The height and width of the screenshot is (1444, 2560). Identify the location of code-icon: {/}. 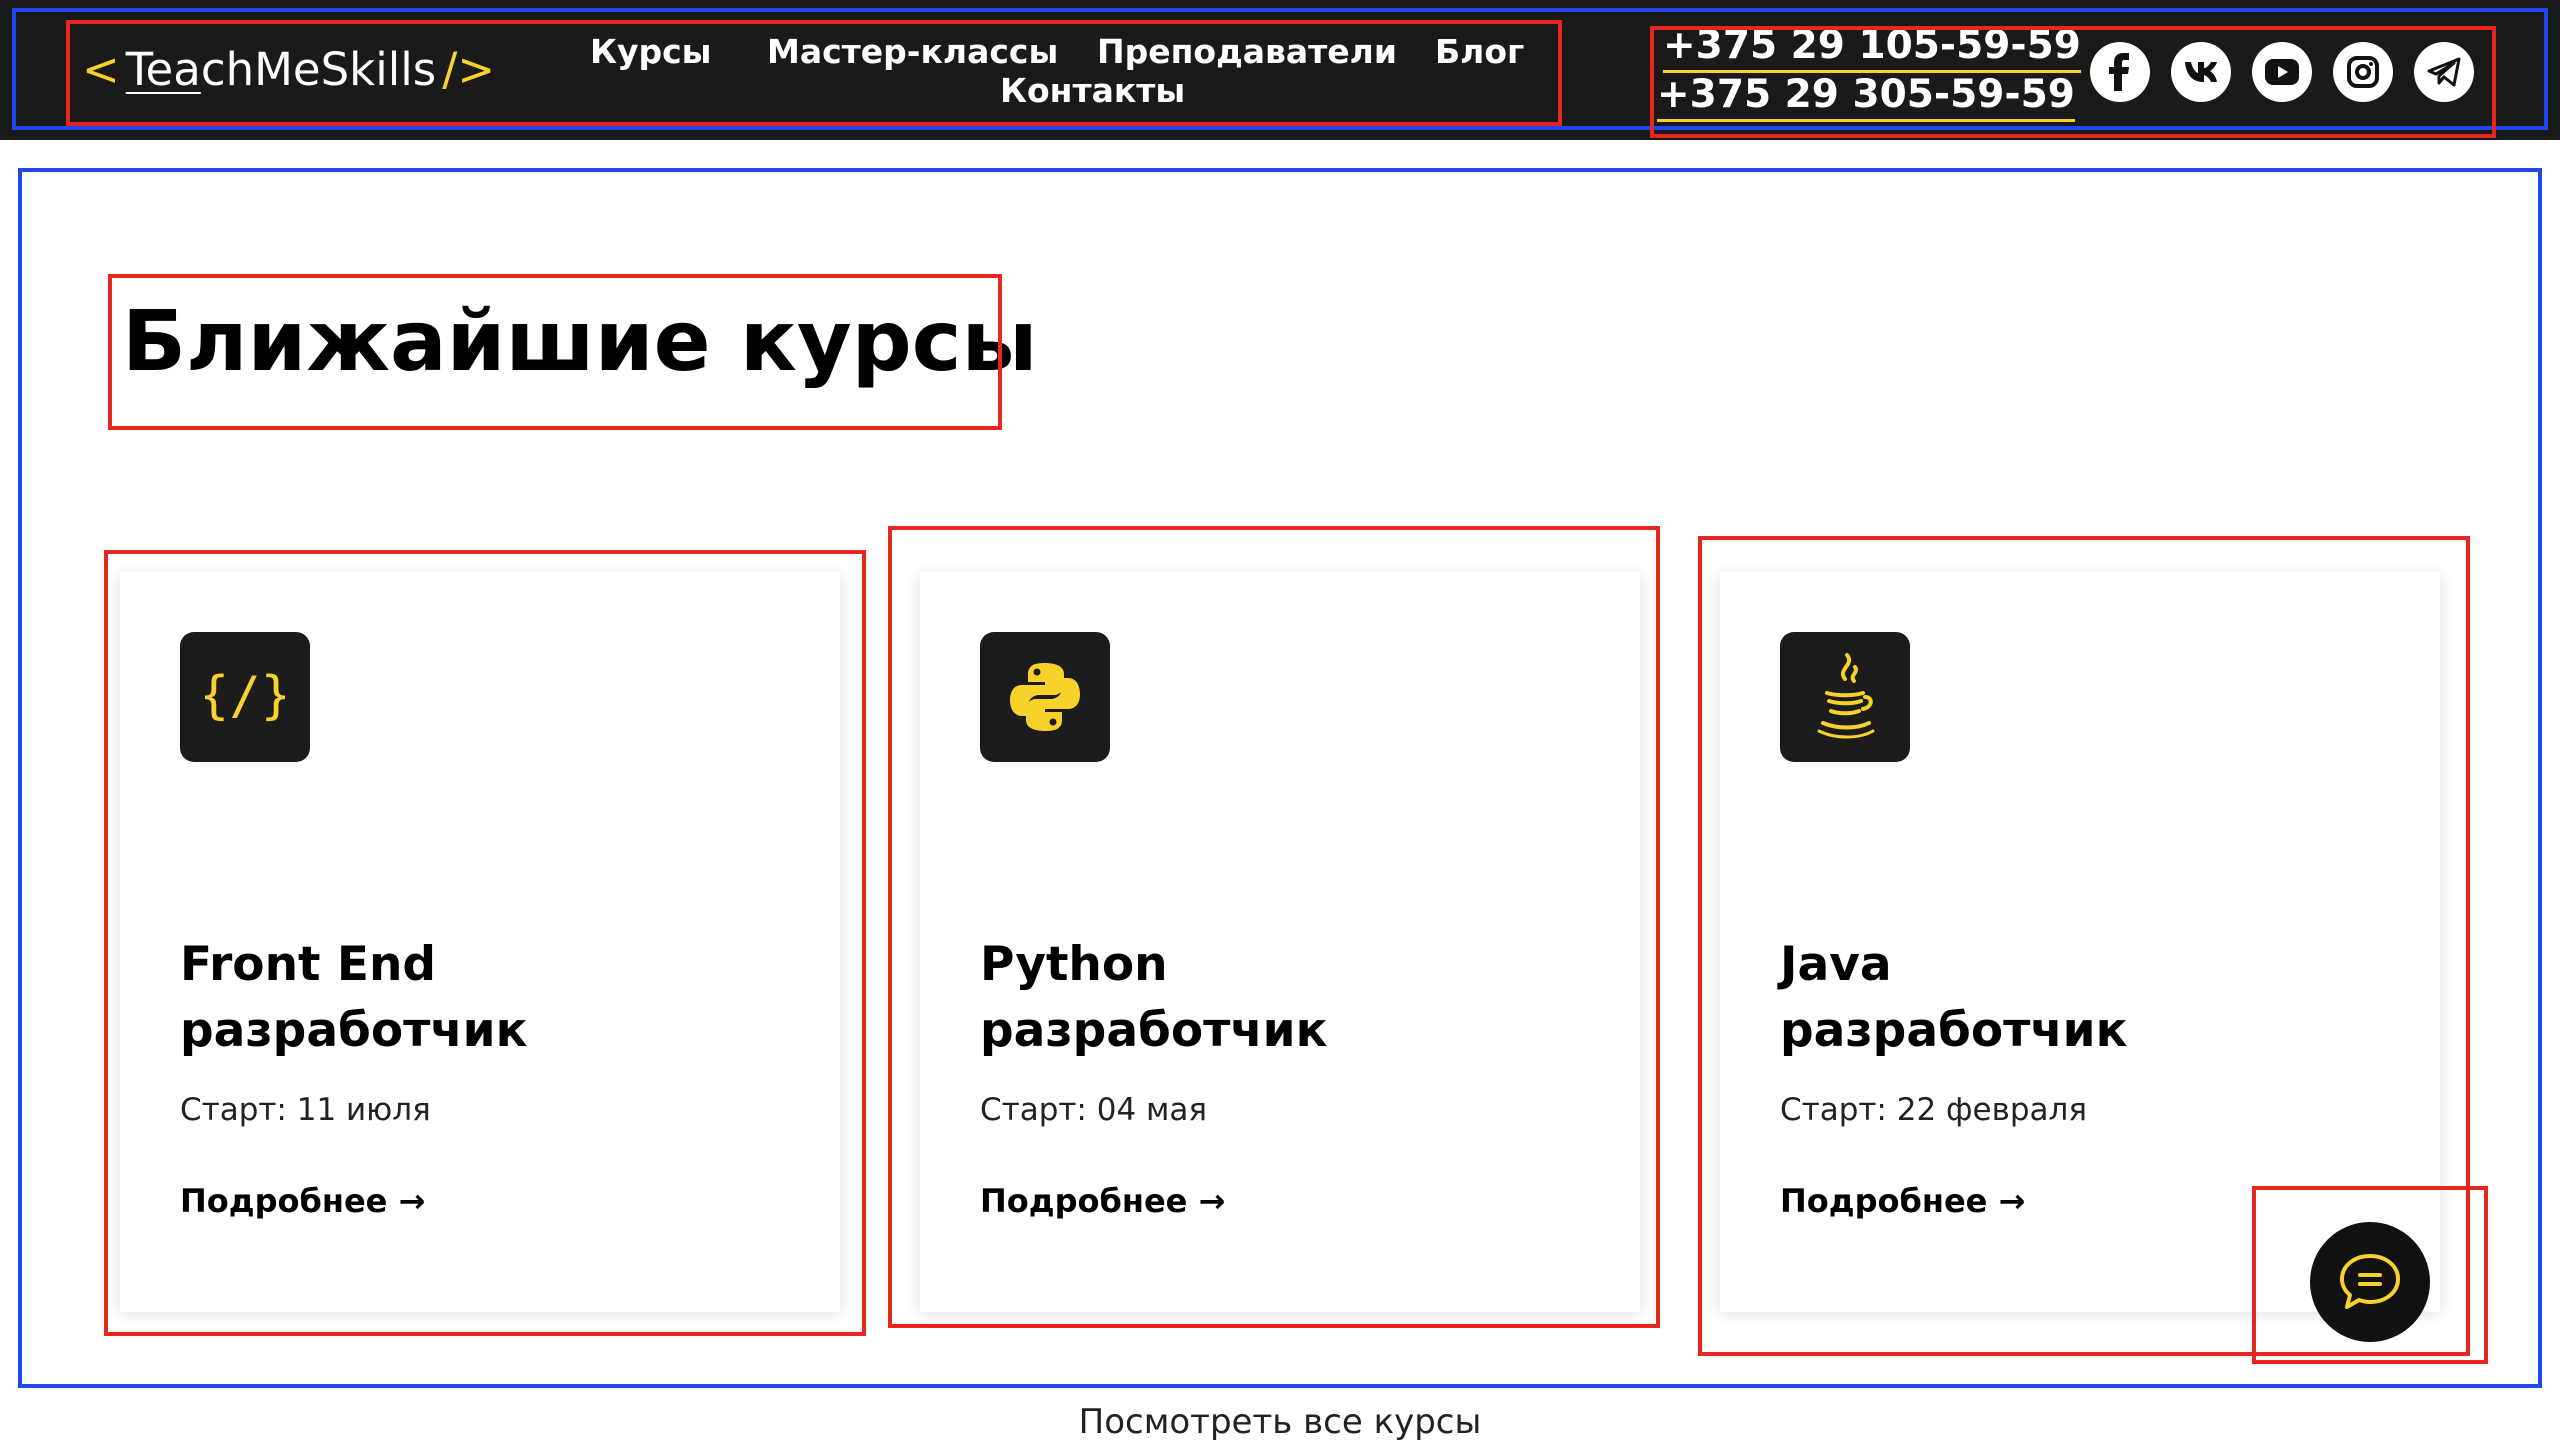
(245, 697).